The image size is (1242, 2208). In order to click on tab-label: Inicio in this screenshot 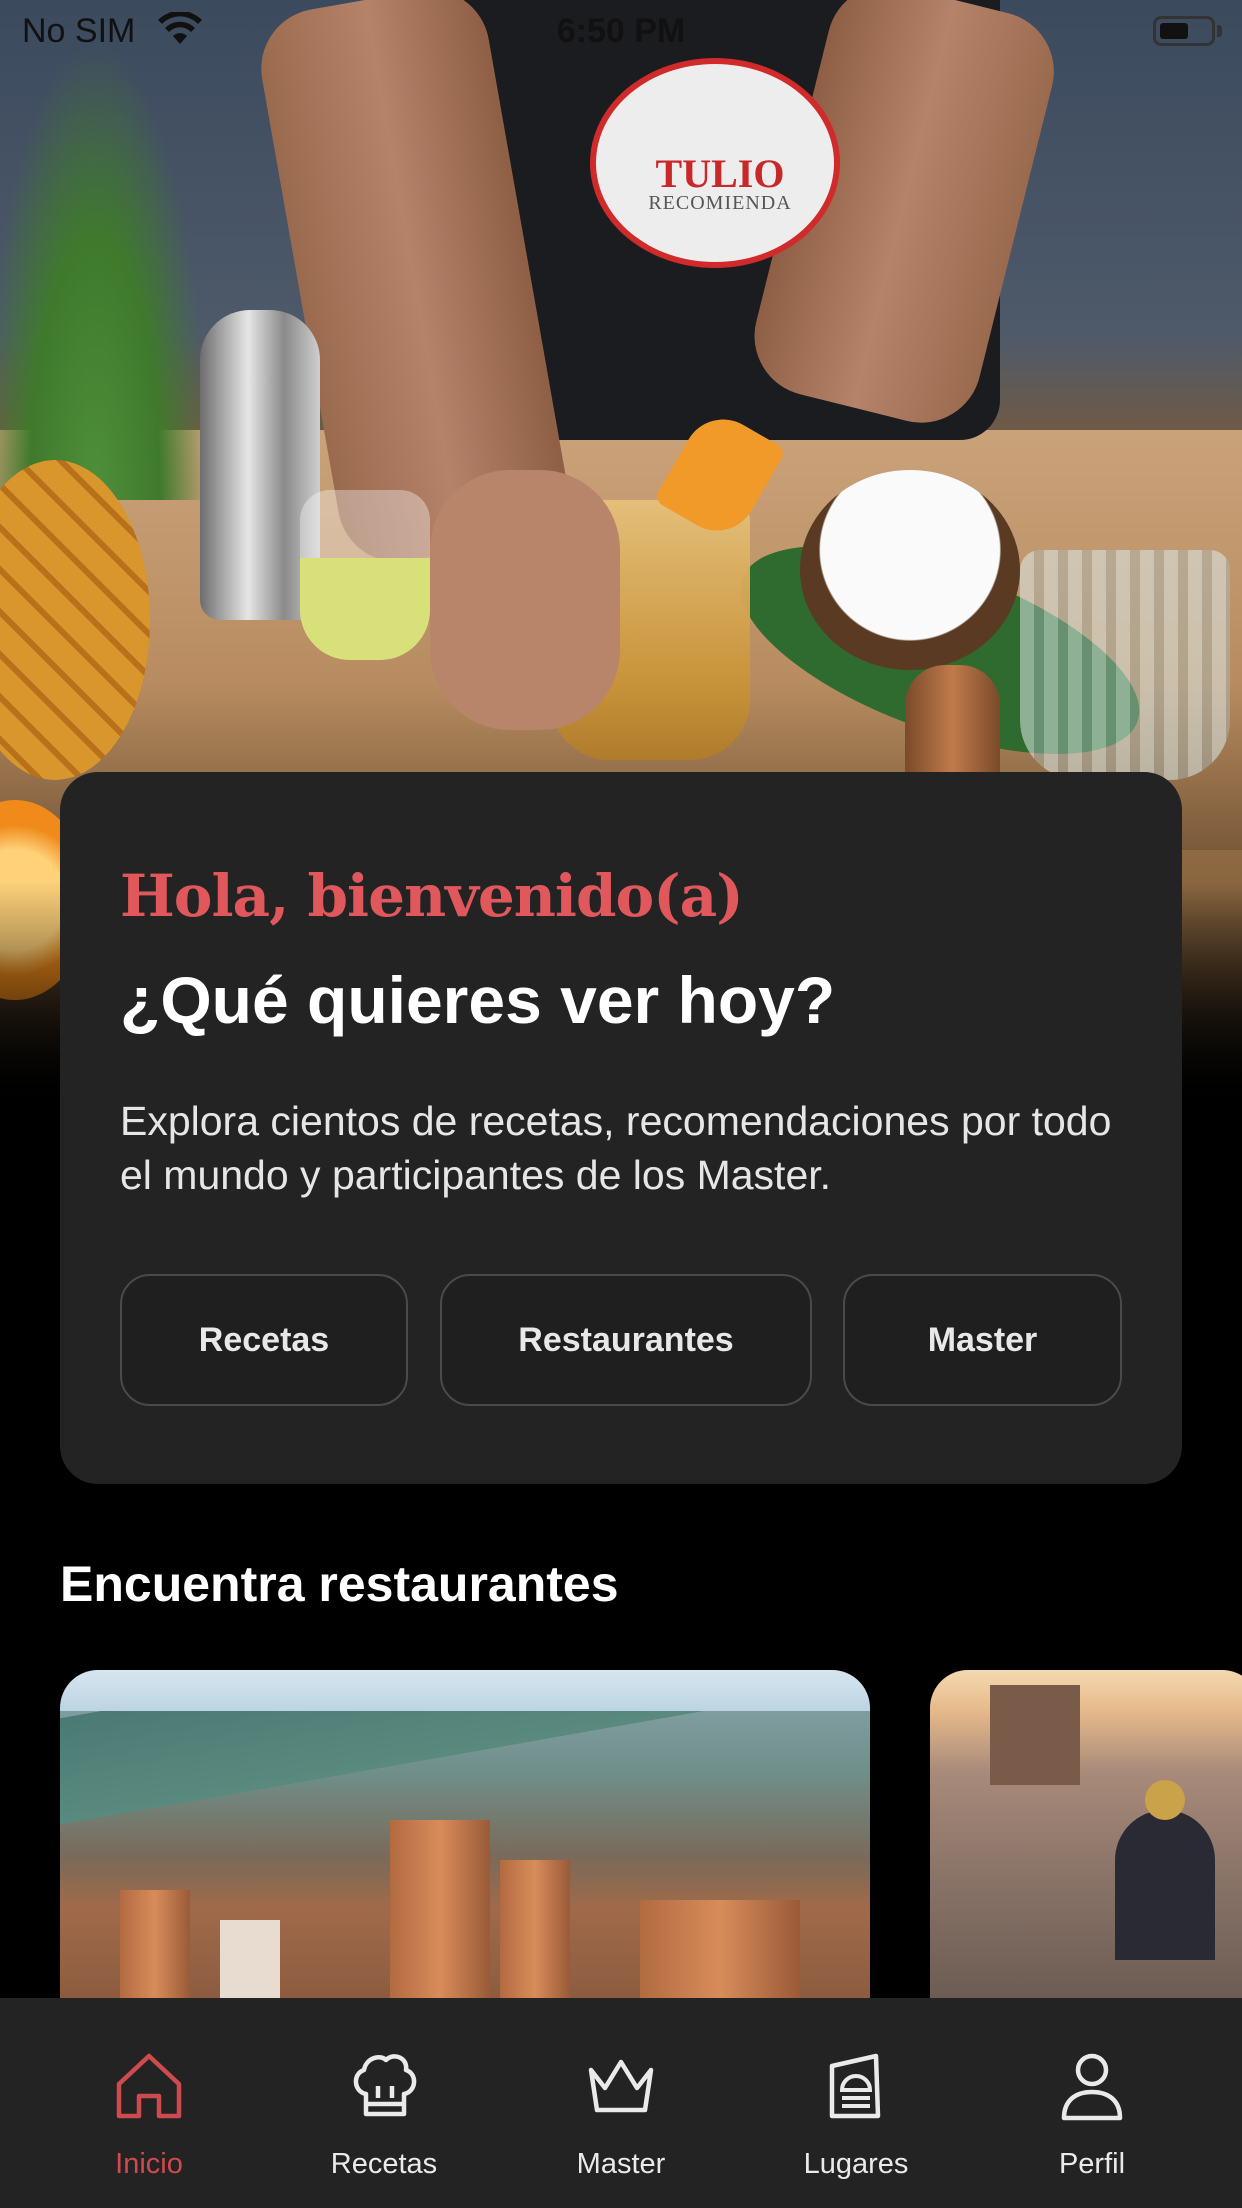, I will do `click(149, 2164)`.